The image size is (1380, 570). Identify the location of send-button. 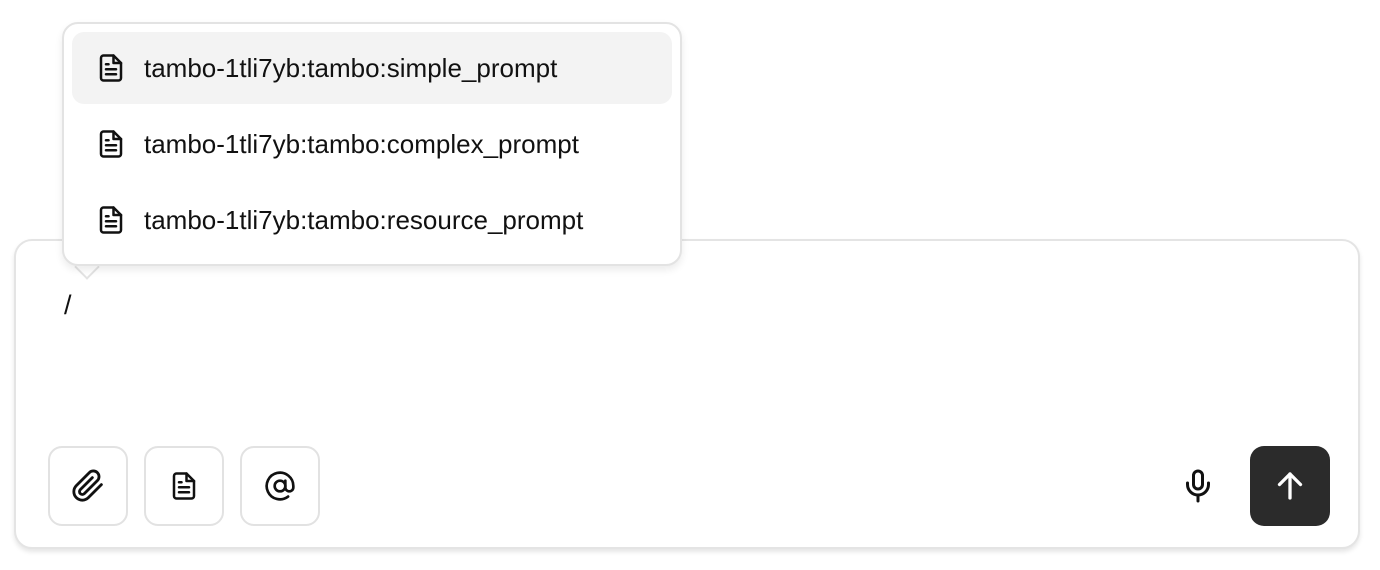
(1290, 486).